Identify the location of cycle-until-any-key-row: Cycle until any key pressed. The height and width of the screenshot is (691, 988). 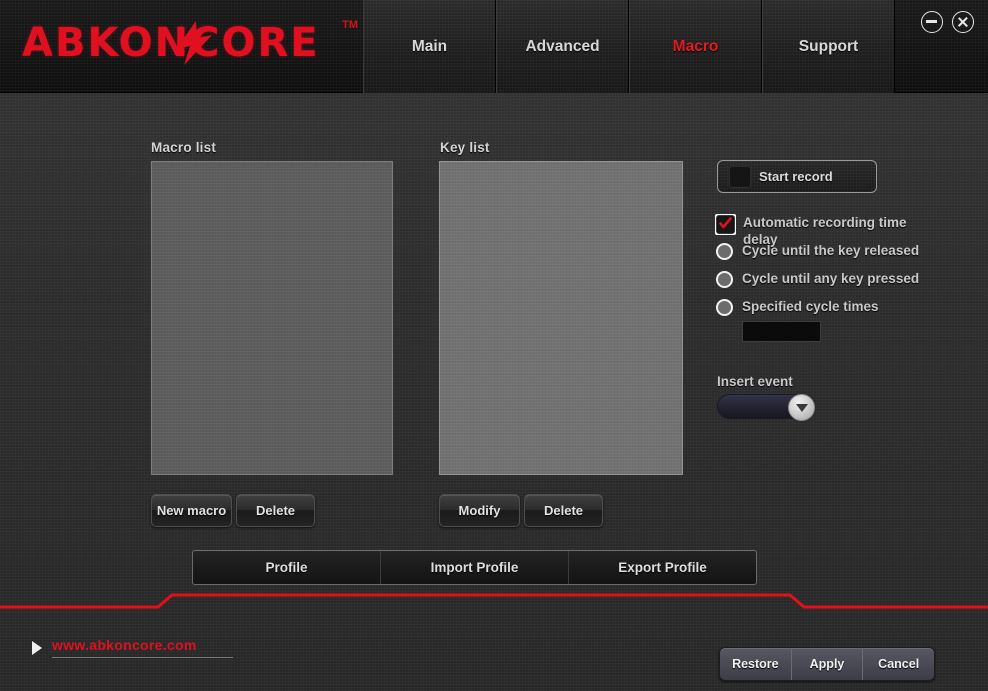
(831, 279).